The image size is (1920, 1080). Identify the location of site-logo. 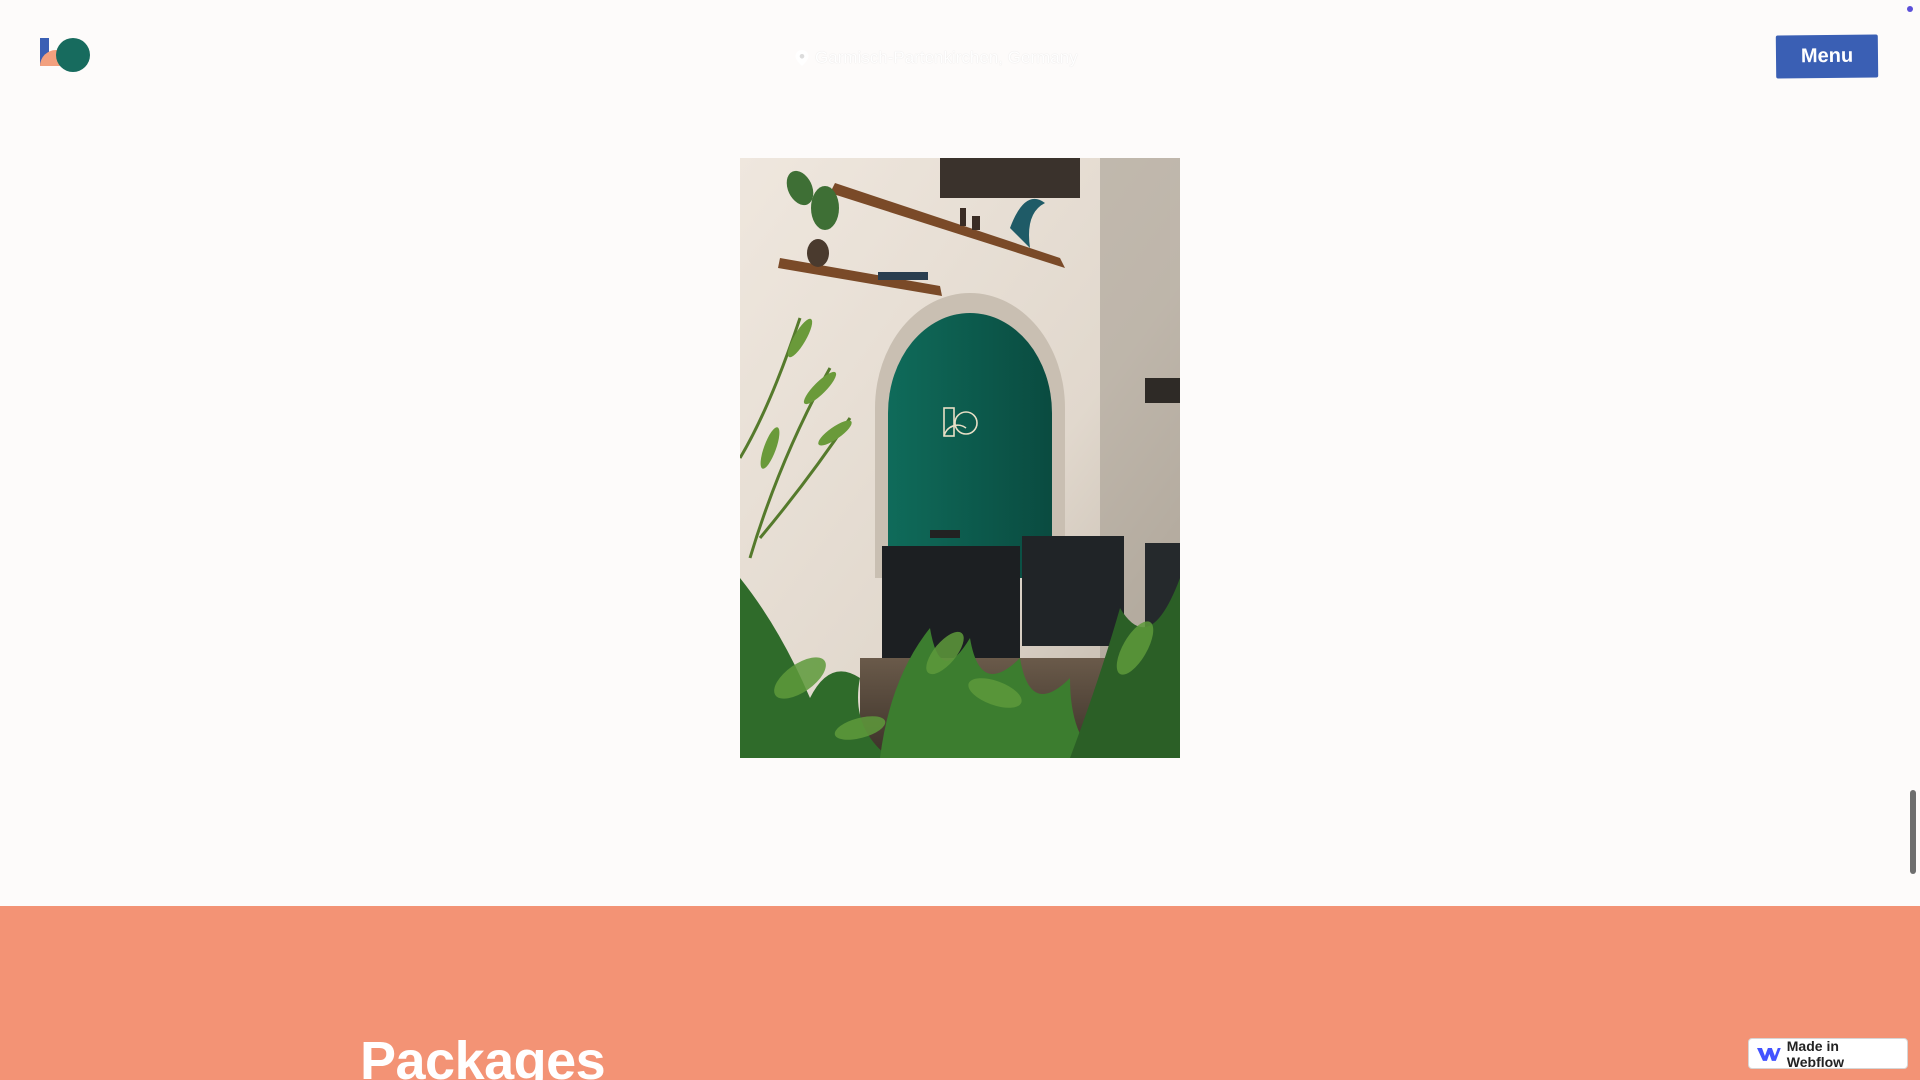
(66, 56).